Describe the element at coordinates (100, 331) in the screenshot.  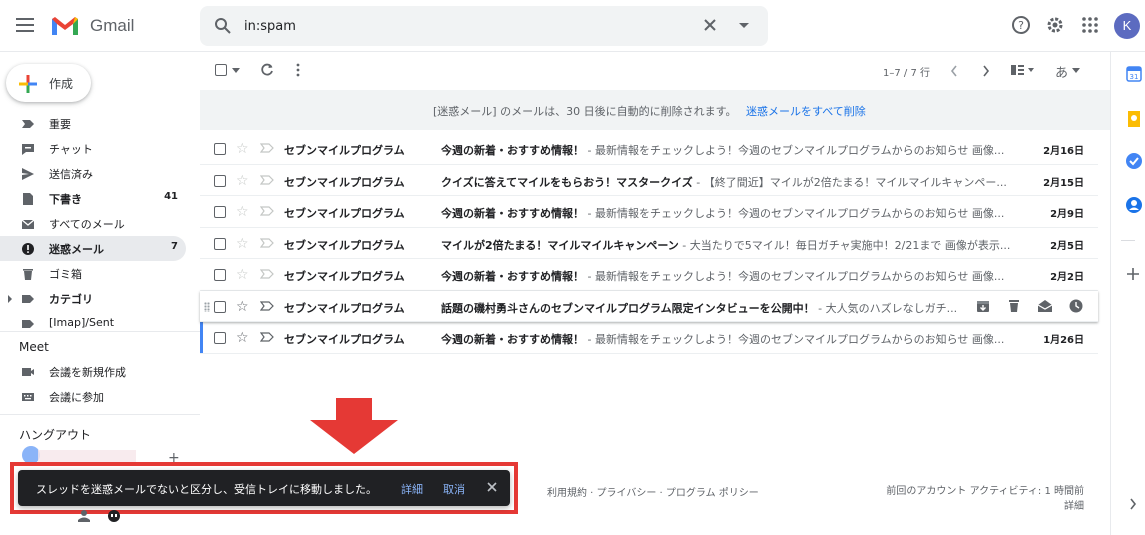
I see `sidebar-divider` at that location.